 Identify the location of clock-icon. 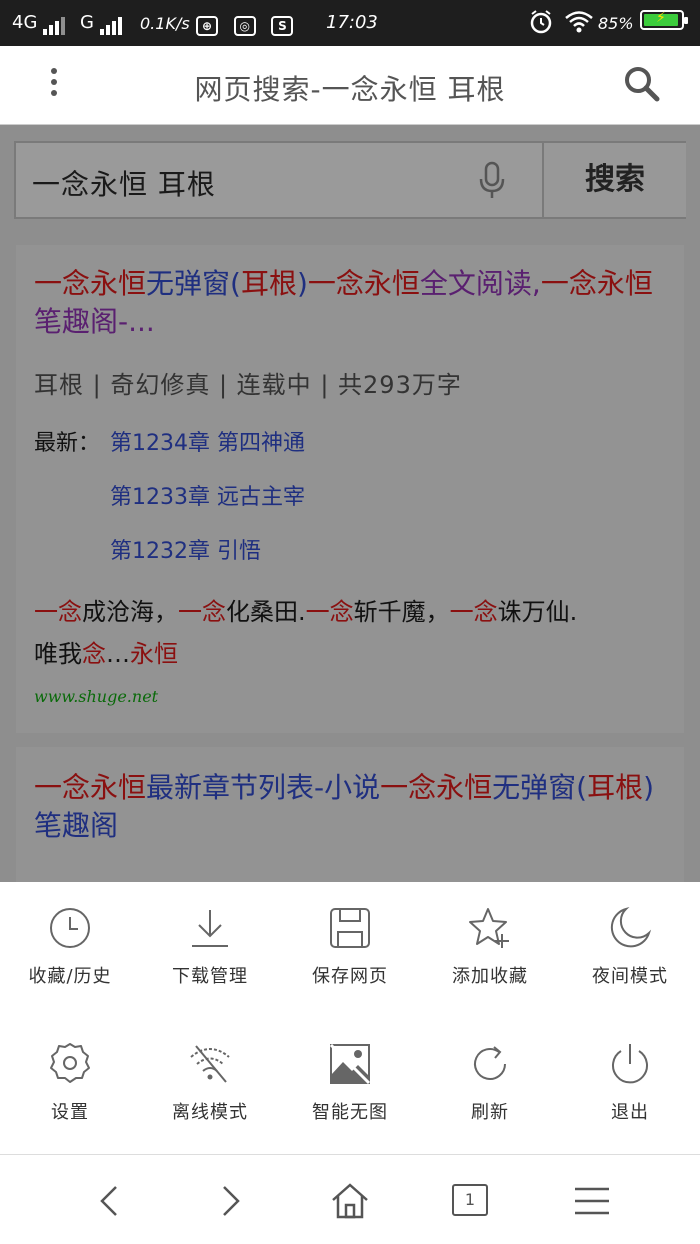
(70, 928).